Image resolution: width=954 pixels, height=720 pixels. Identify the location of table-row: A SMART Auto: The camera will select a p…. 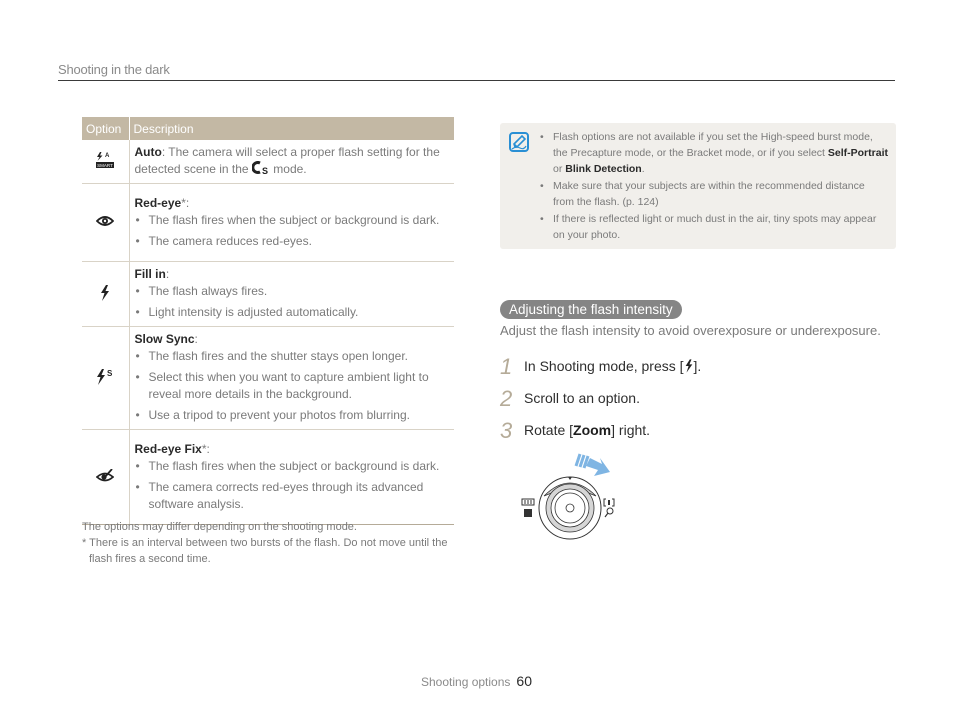
(268, 162).